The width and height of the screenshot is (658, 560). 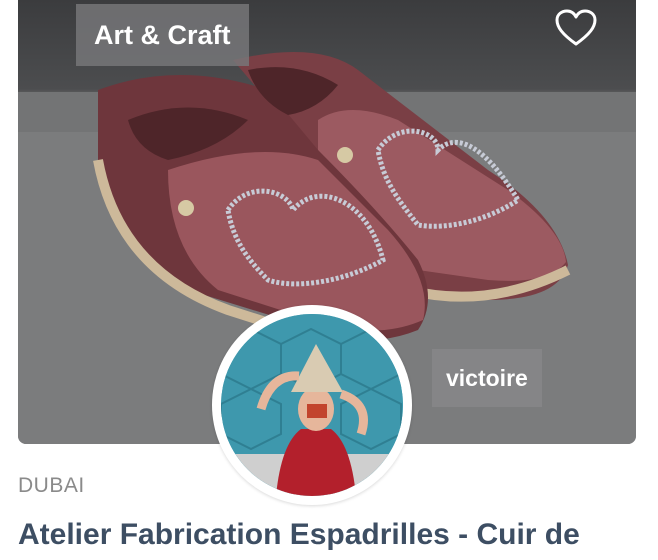 I want to click on category-badge: Art & Craft, so click(x=162, y=35).